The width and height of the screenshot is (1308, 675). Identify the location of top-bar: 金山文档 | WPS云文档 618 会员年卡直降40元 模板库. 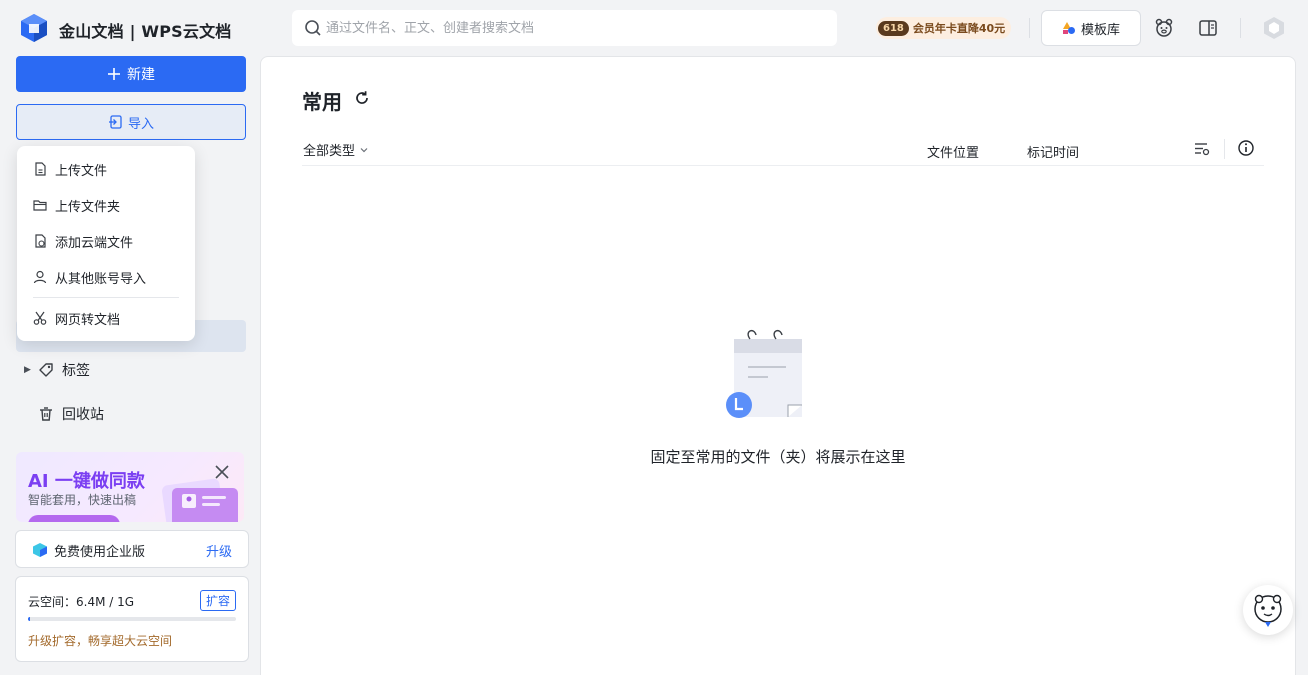
(654, 28).